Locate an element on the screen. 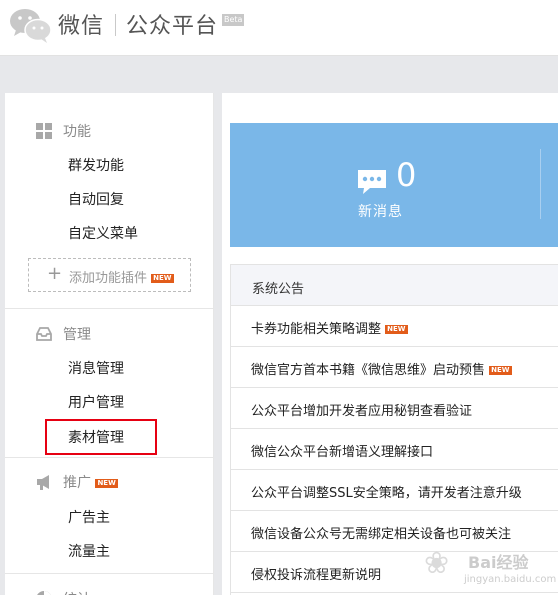  sidebar-section-promote: 推广 NEW is located at coordinates (109, 481).